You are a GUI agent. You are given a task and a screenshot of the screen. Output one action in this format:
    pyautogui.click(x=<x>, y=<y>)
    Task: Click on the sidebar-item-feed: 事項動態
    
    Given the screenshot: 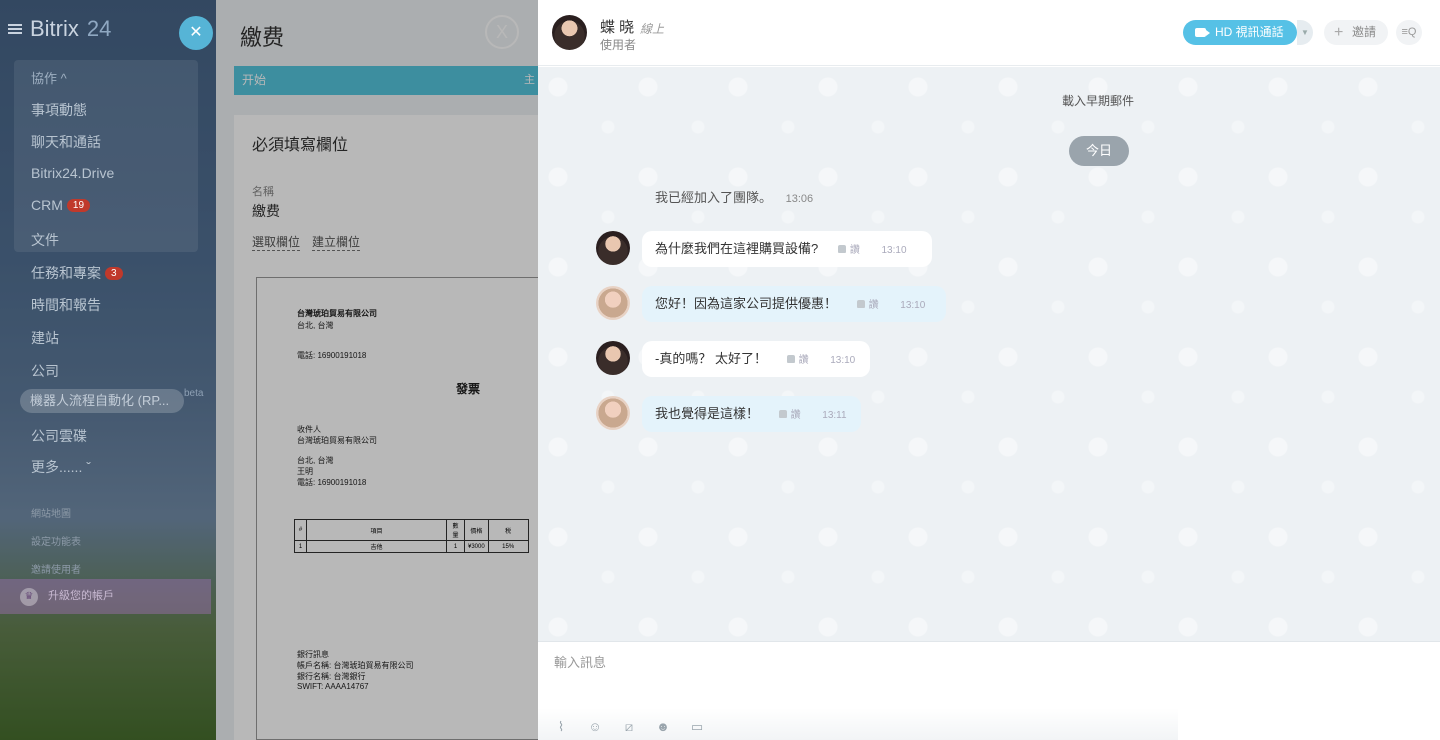 What is the action you would take?
    pyautogui.click(x=59, y=110)
    